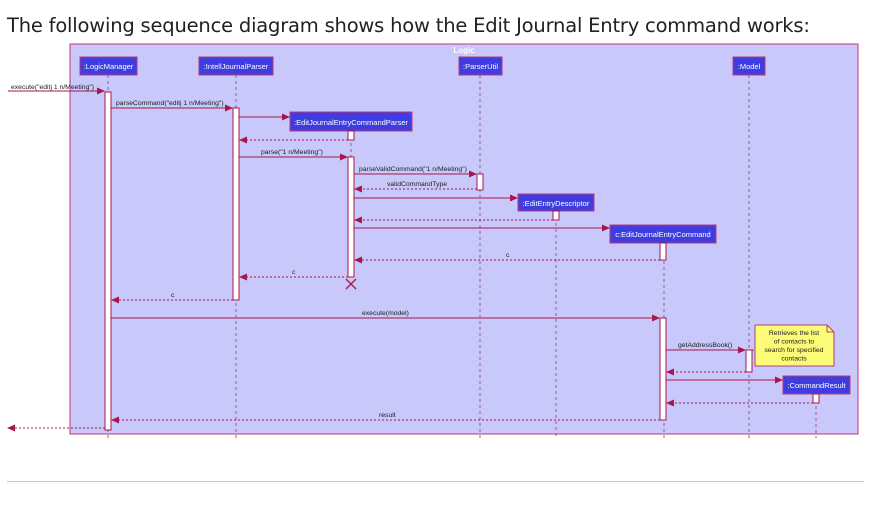  Describe the element at coordinates (556, 203) in the screenshot. I see `participant-edit-entry-descriptor-label: :EditEntryDescriptor` at that location.